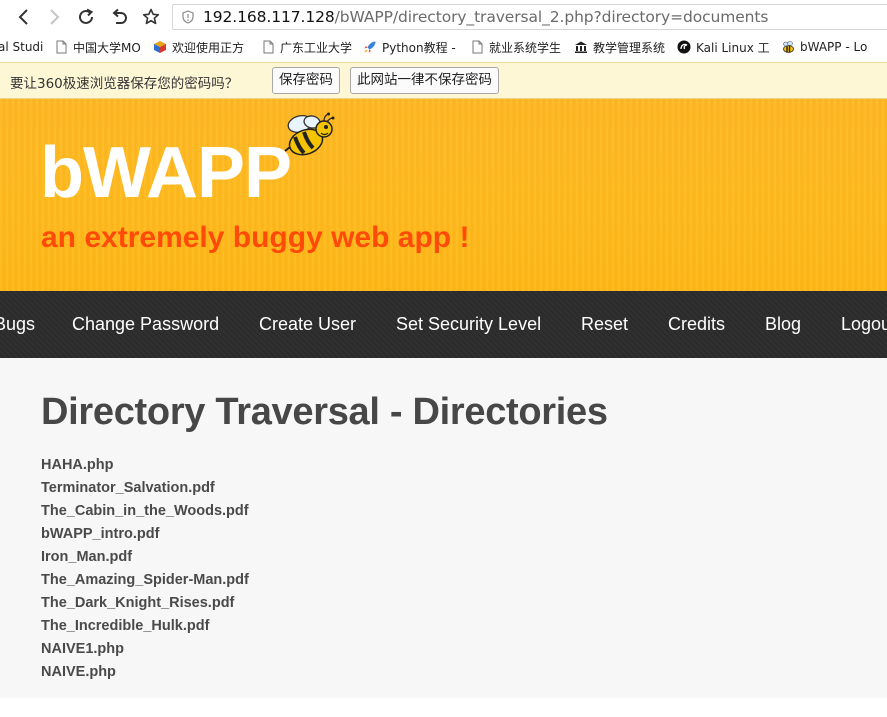 This screenshot has height=717, width=887. I want to click on bookmark-label: 广东工业大学, so click(316, 47).